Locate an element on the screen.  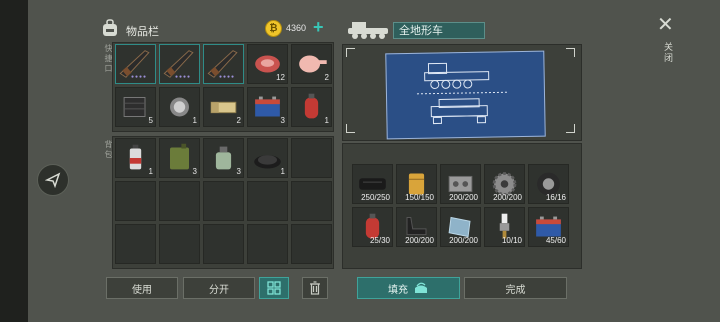
vehicle-blueprint is located at coordinates (465, 95).